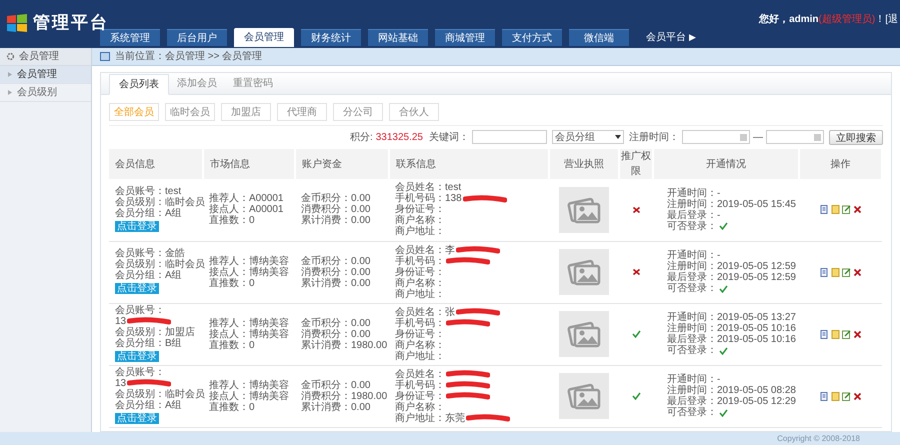  What do you see at coordinates (17, 22) in the screenshot?
I see `logo-icon` at bounding box center [17, 22].